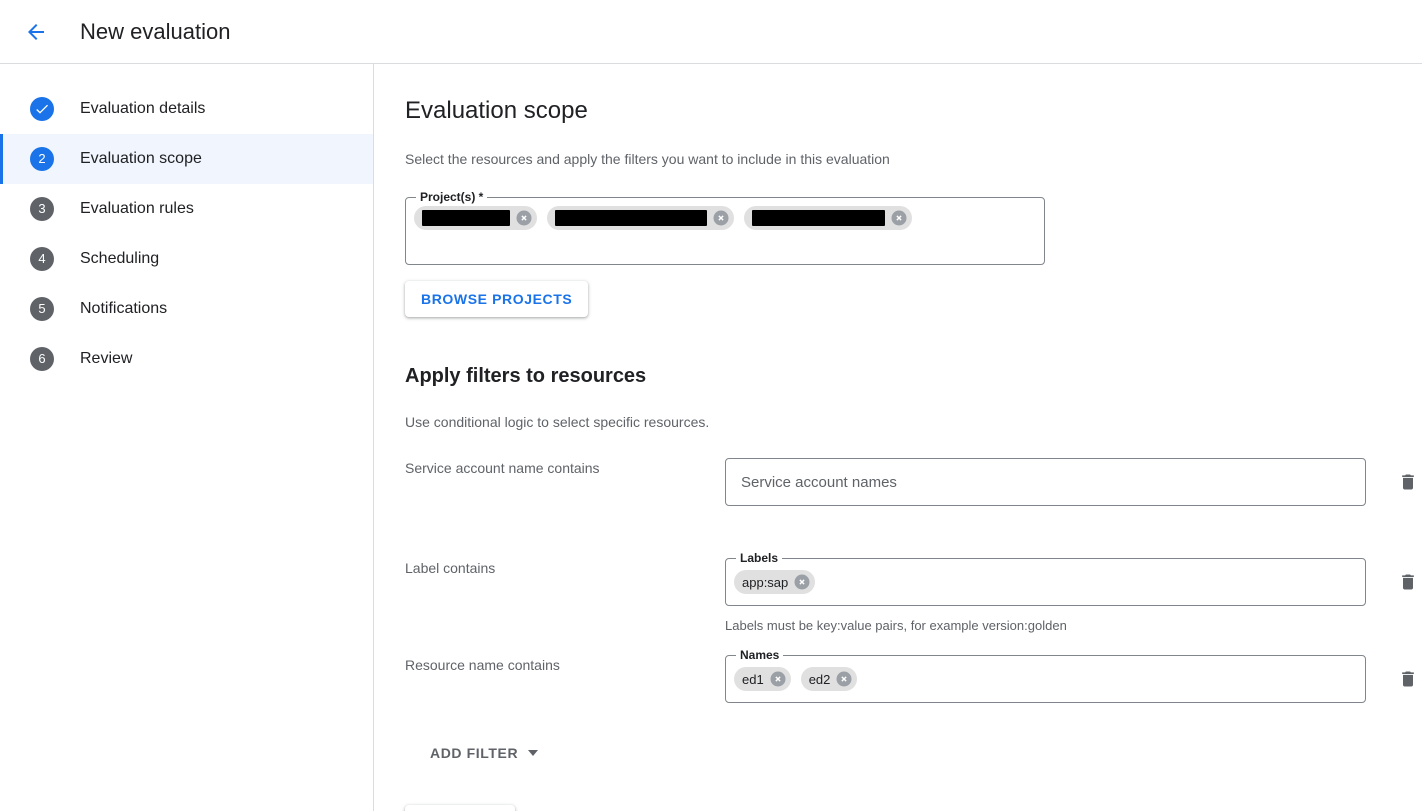  What do you see at coordinates (120, 258) in the screenshot?
I see `sidebar-item-label: Scheduling` at bounding box center [120, 258].